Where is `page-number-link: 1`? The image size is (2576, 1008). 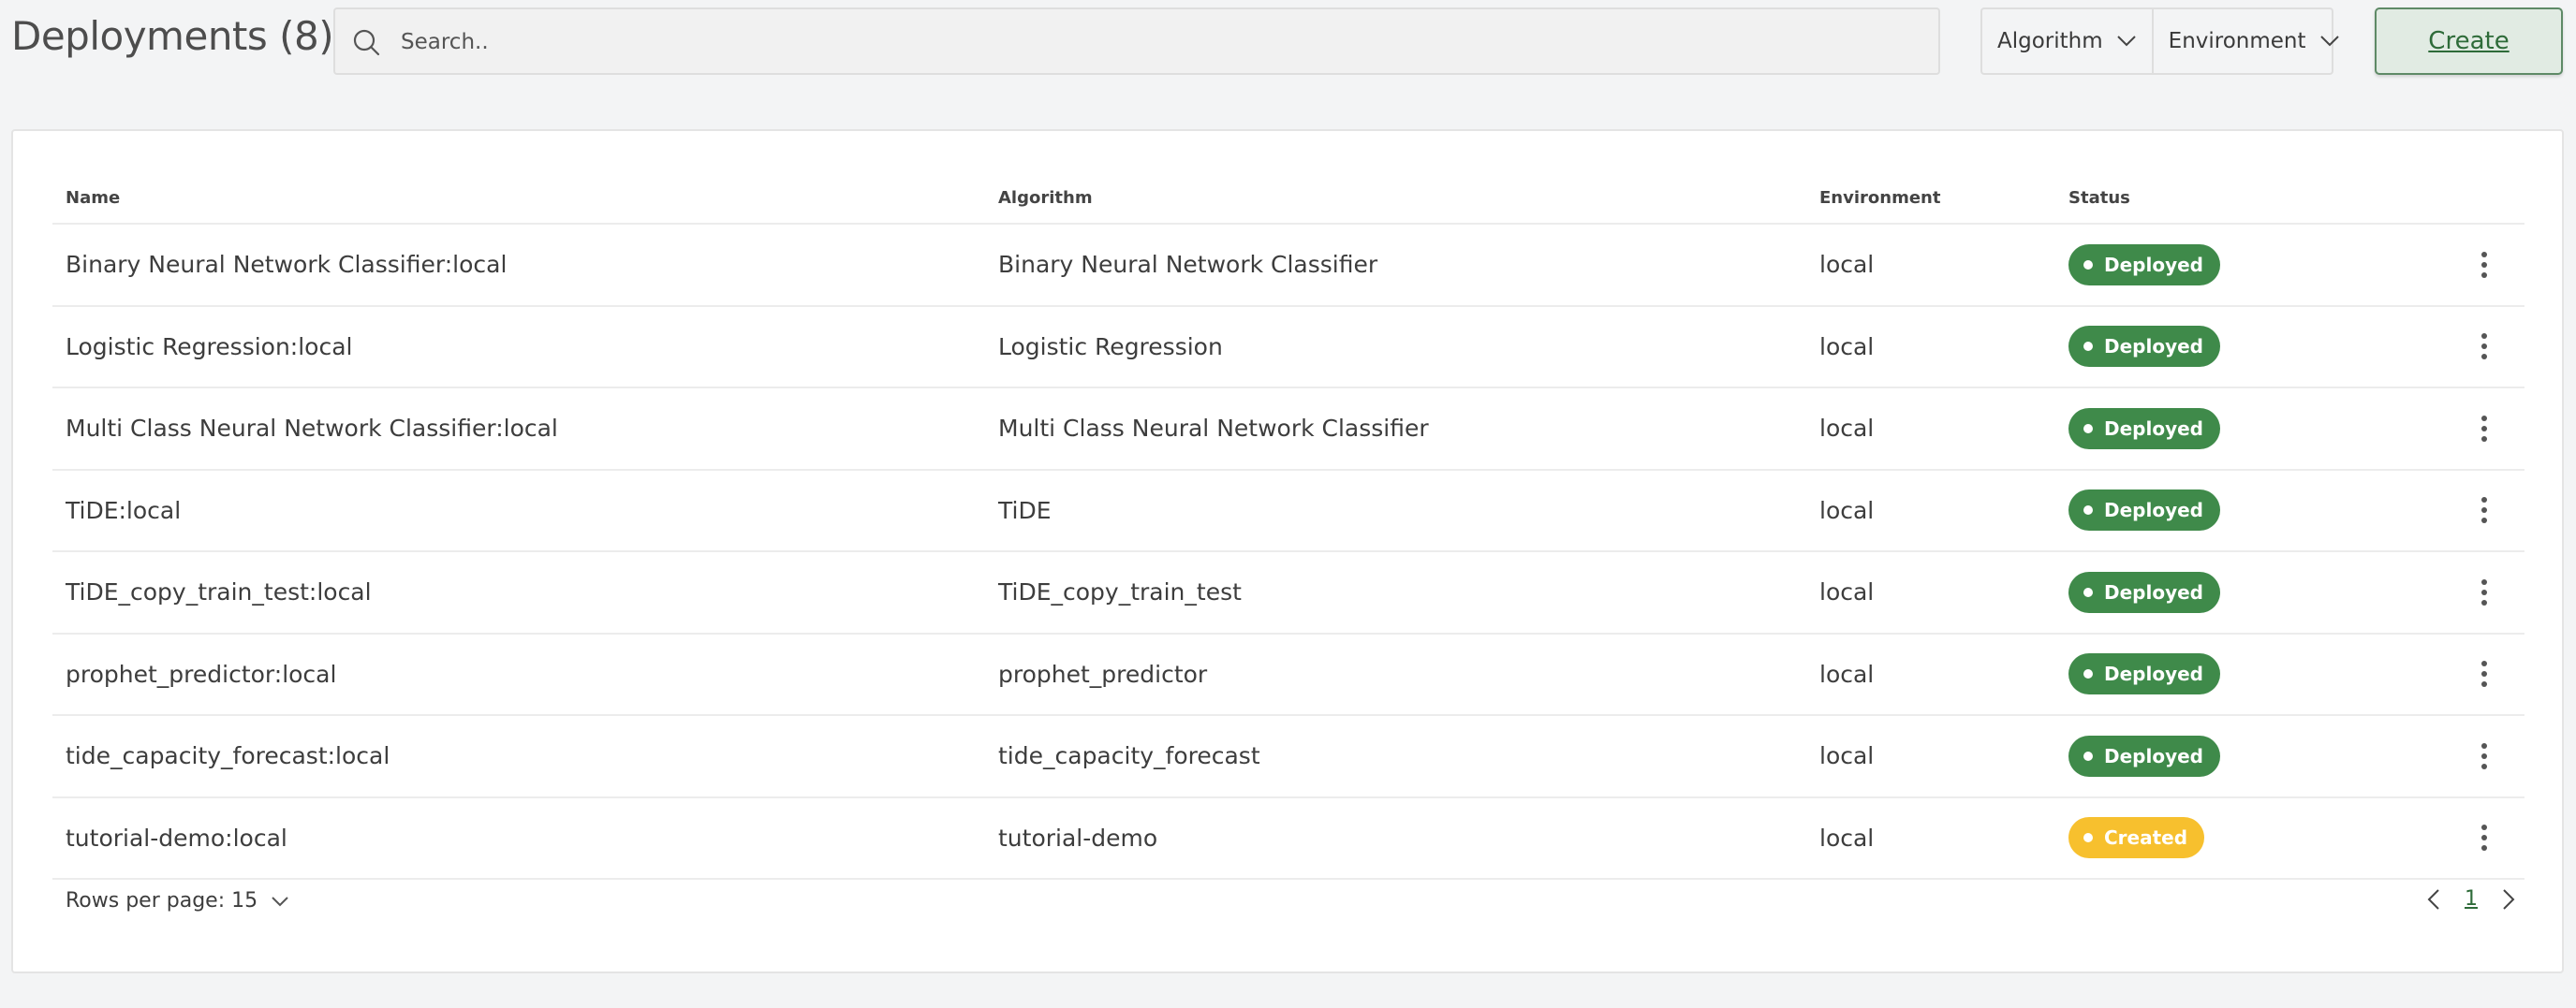 page-number-link: 1 is located at coordinates (2471, 899).